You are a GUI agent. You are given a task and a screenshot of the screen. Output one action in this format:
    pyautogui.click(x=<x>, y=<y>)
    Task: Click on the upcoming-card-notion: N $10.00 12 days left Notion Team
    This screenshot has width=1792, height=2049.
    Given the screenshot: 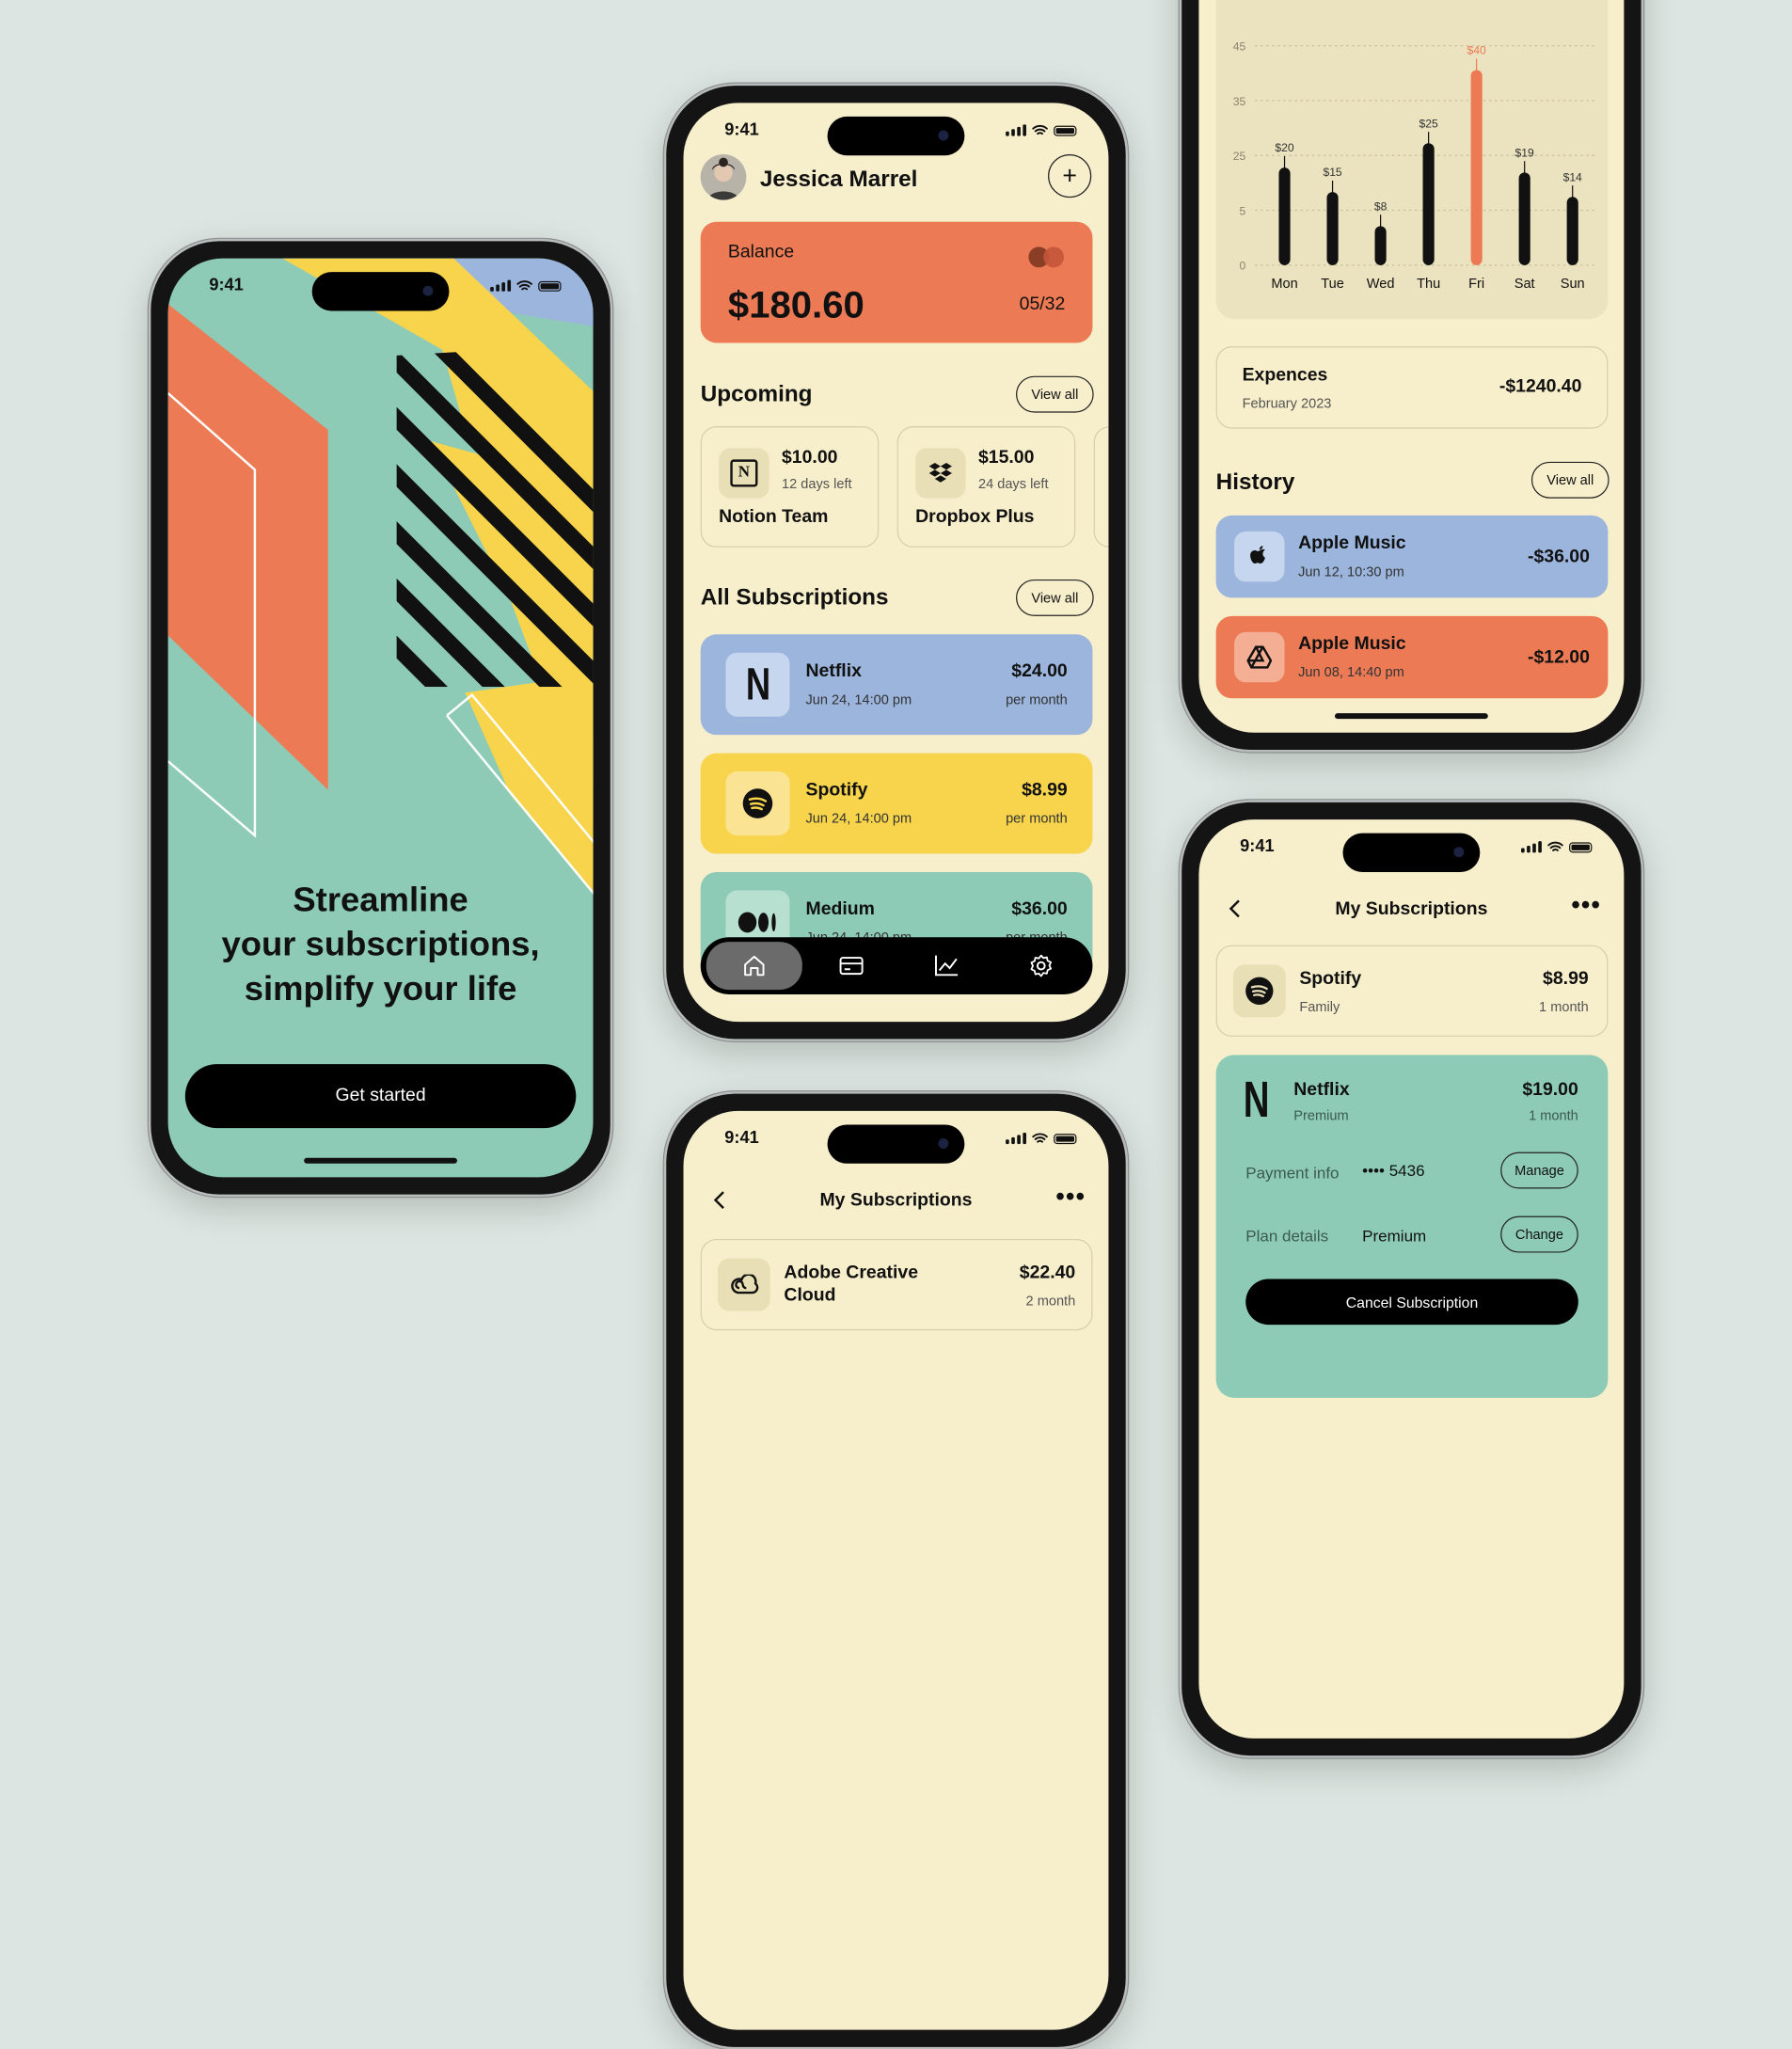 What is the action you would take?
    pyautogui.click(x=790, y=487)
    